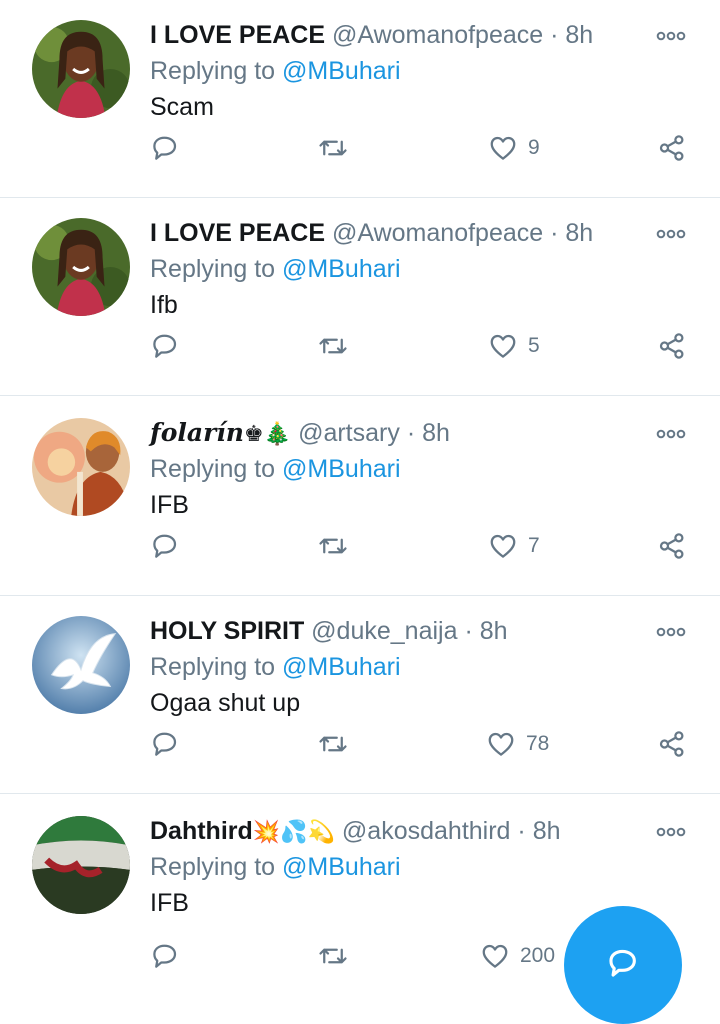 The height and width of the screenshot is (1024, 720). I want to click on like-button: 7, so click(514, 546).